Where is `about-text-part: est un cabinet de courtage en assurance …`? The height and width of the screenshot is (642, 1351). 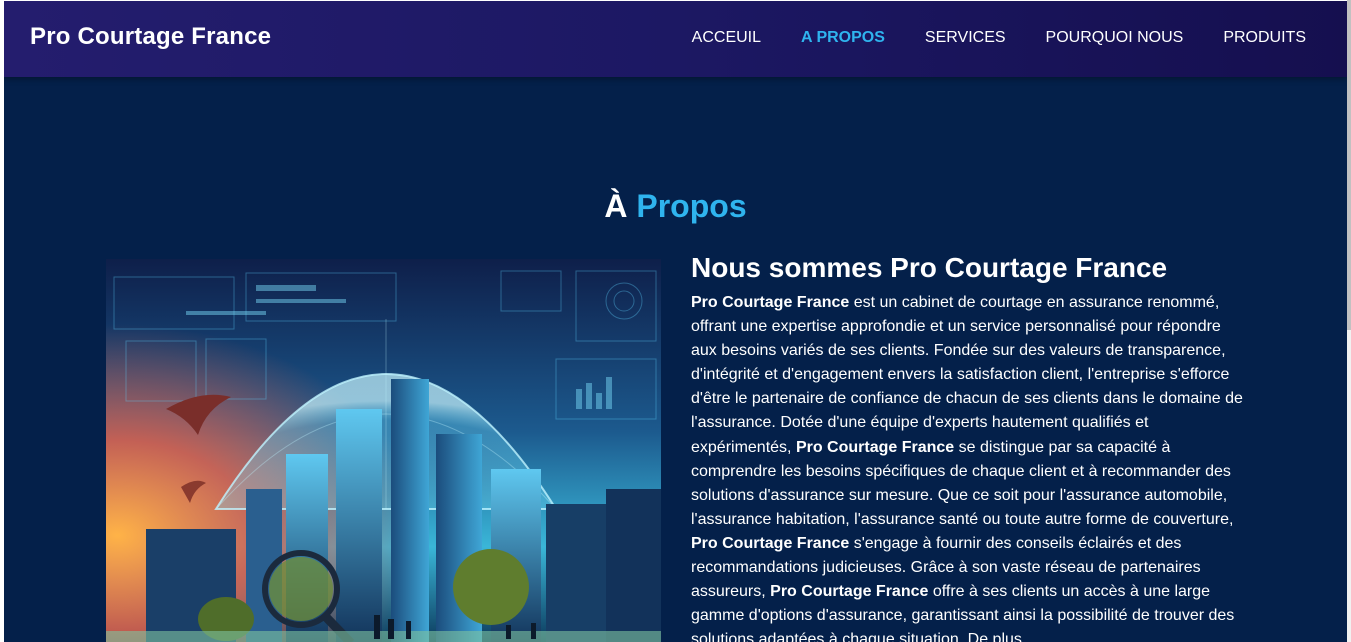 about-text-part: est un cabinet de courtage en assurance … is located at coordinates (967, 375).